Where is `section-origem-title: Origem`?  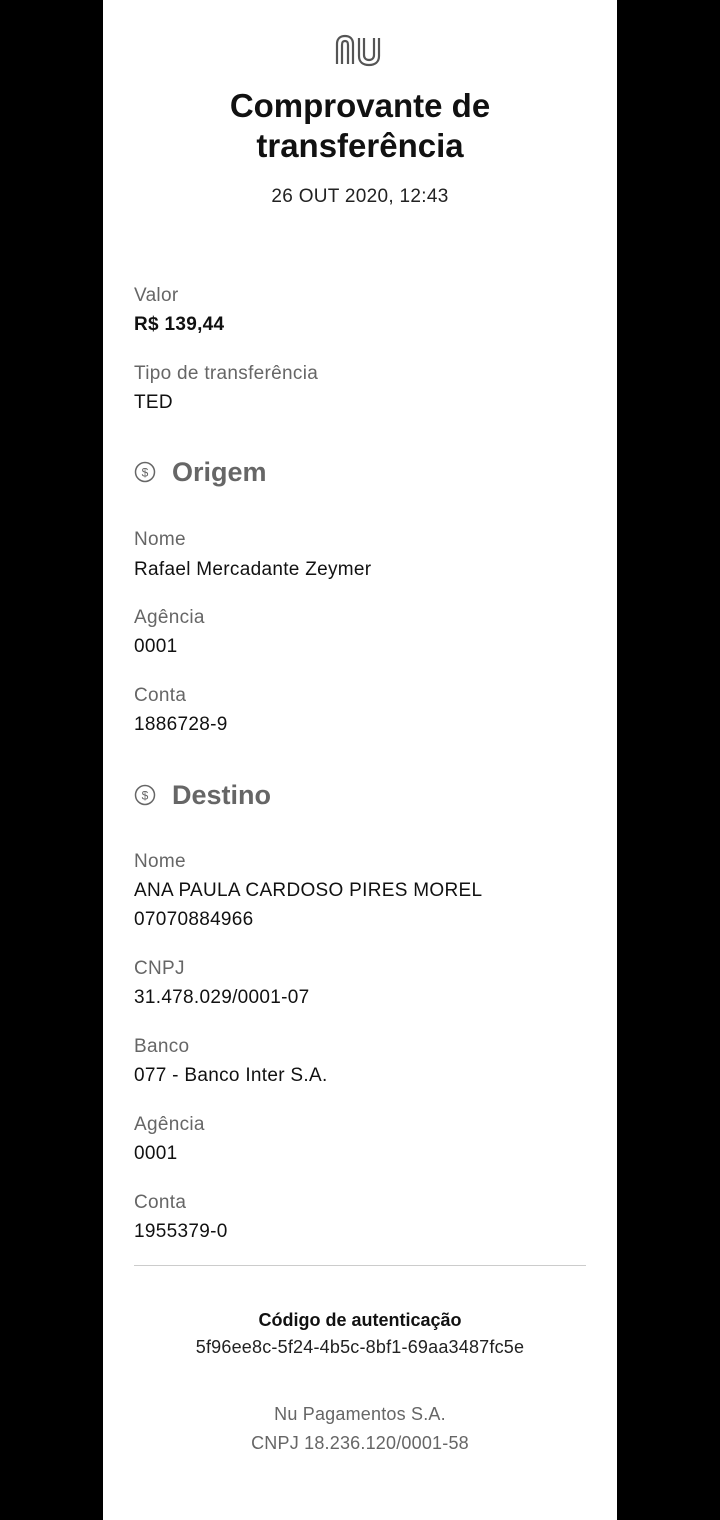 section-origem-title: Origem is located at coordinates (219, 472).